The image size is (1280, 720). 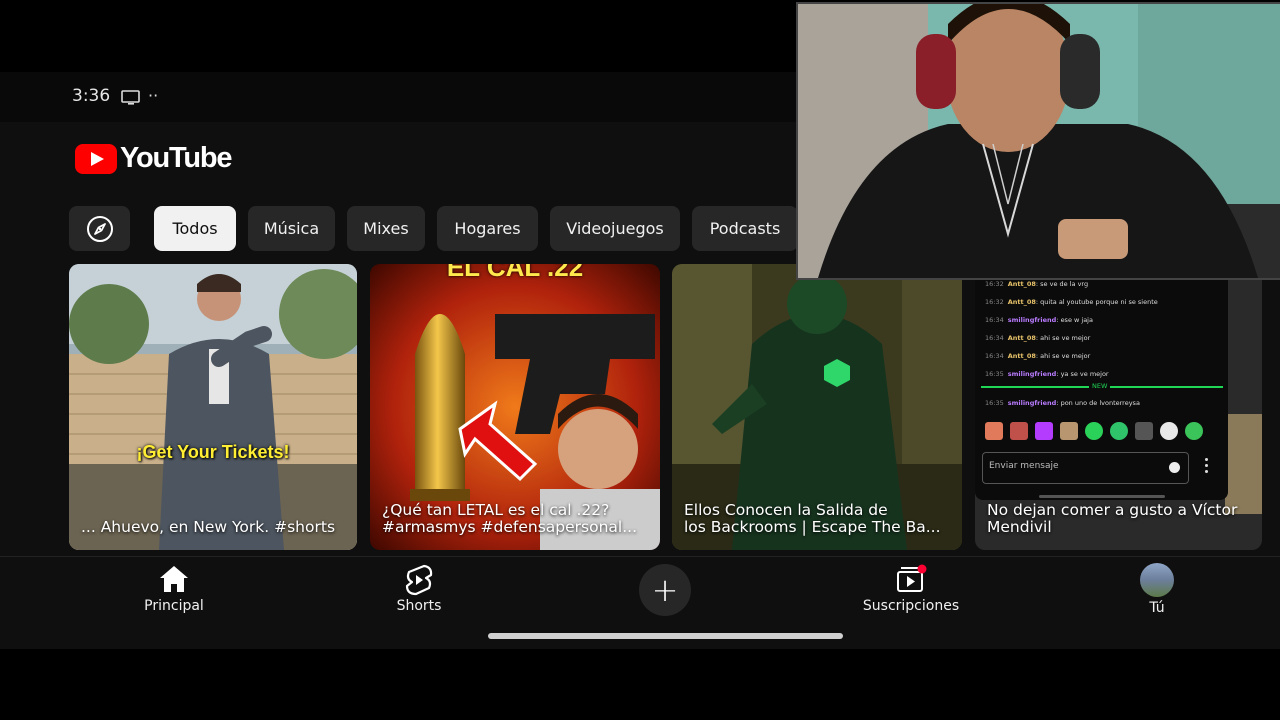 I want to click on video-thumbnail, so click(x=213, y=407).